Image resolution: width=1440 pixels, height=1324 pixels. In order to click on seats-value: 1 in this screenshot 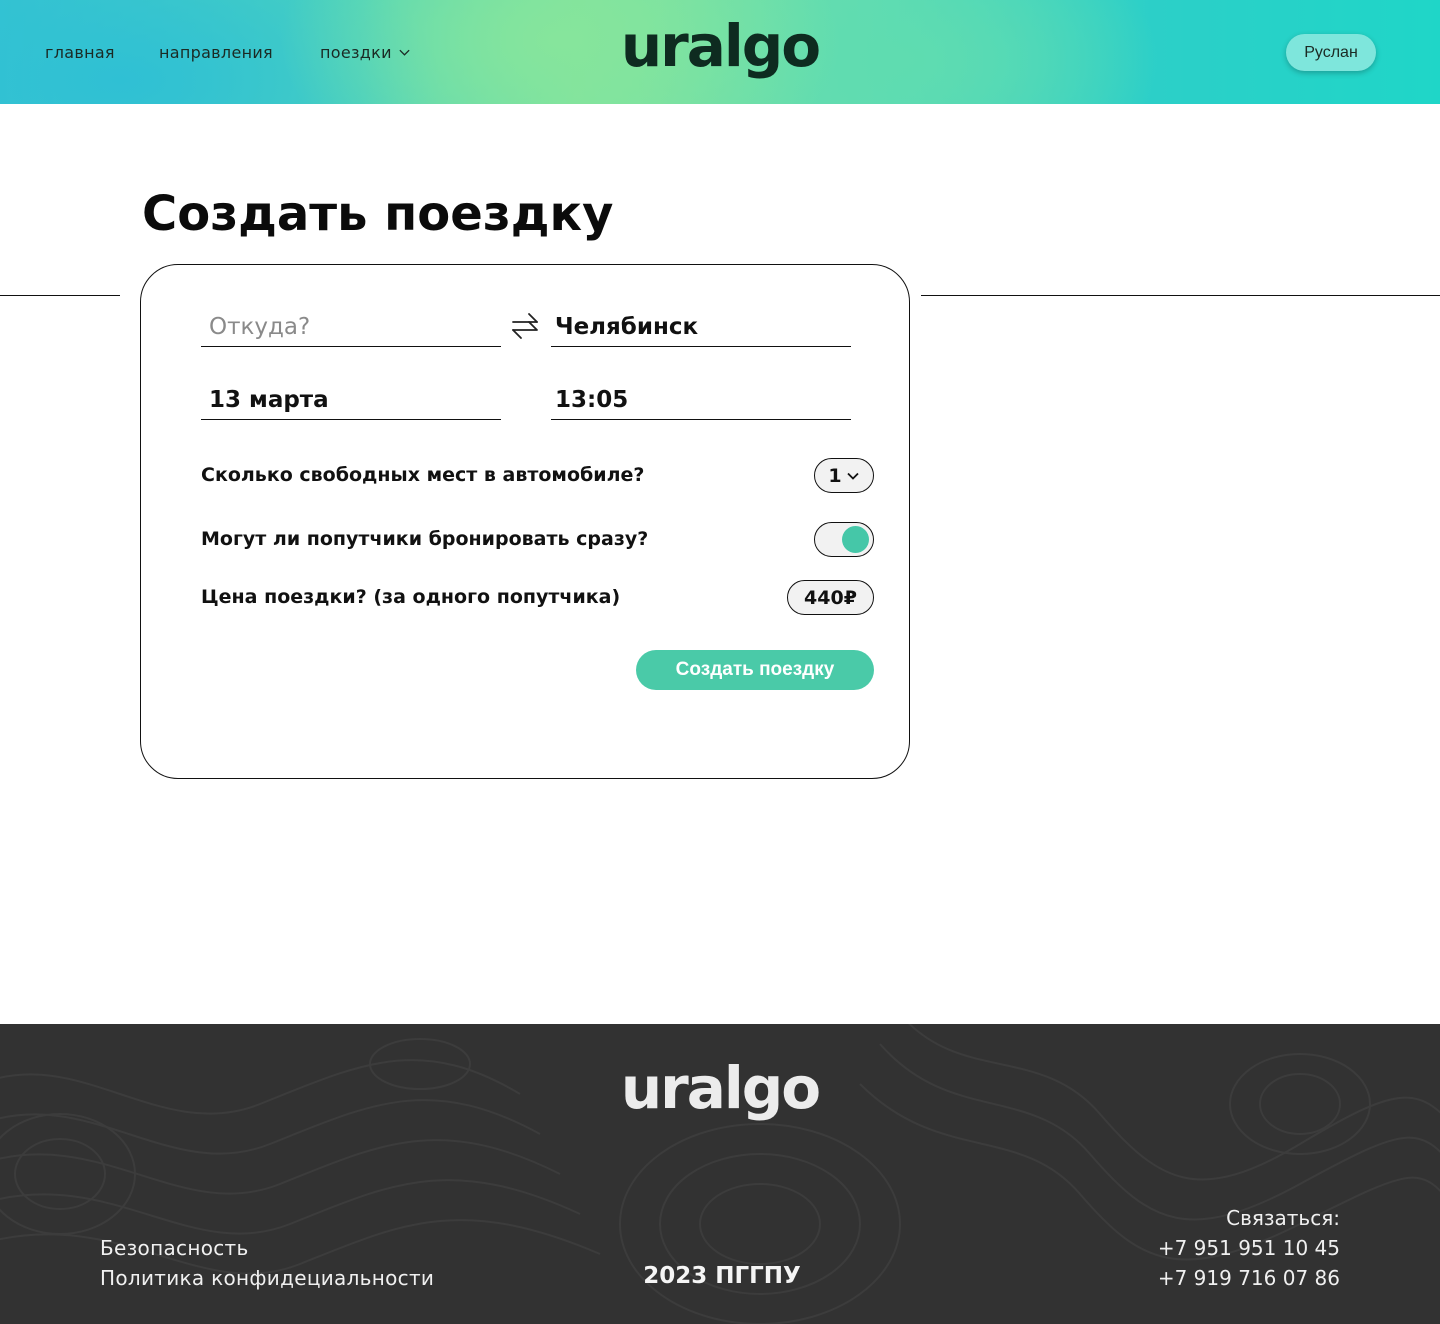, I will do `click(835, 475)`.